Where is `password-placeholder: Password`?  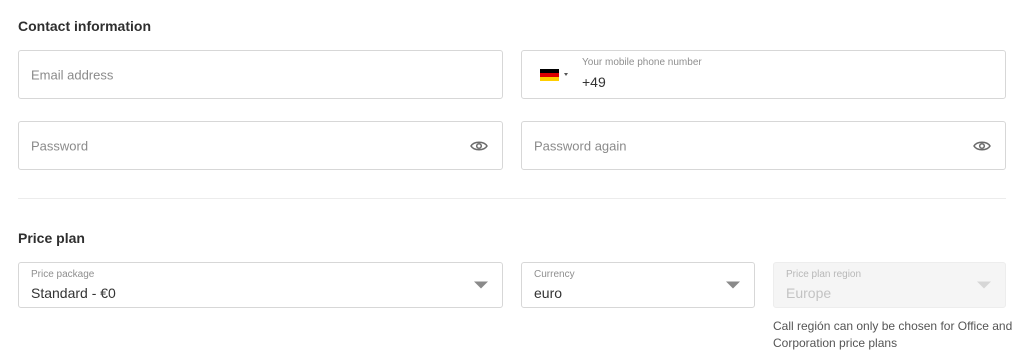
password-placeholder: Password is located at coordinates (60, 145).